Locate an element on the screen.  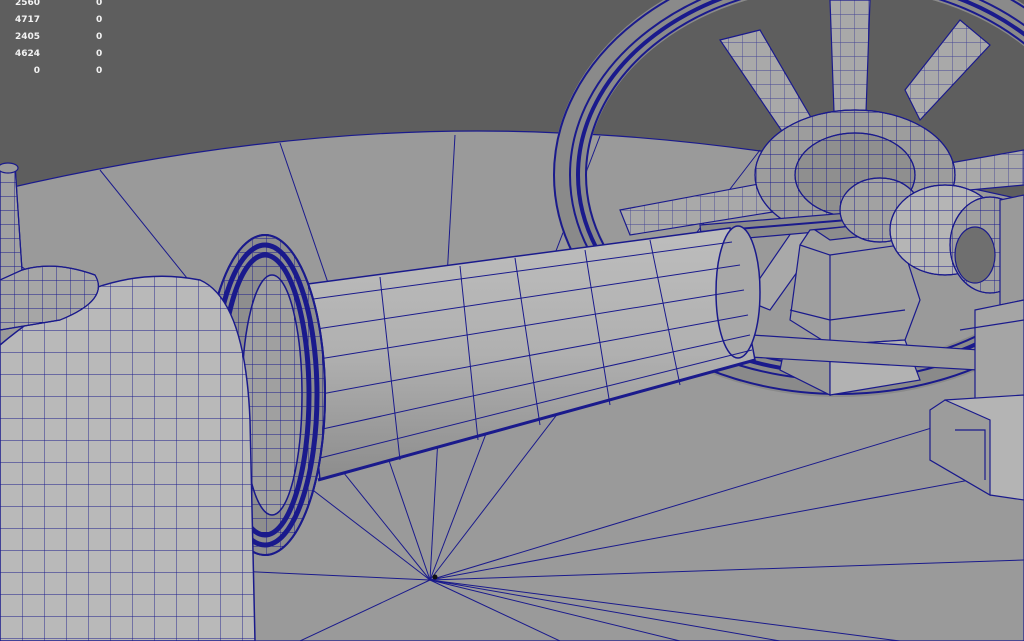
hud-row: 2405 0 is located at coordinates (60, 38).